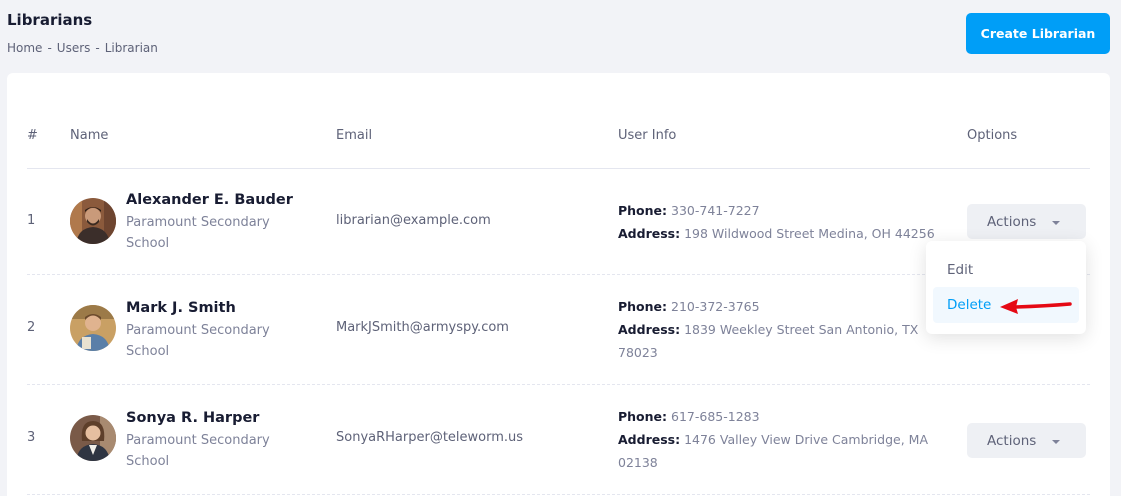 The height and width of the screenshot is (496, 1121). I want to click on row-number: 3, so click(31, 437).